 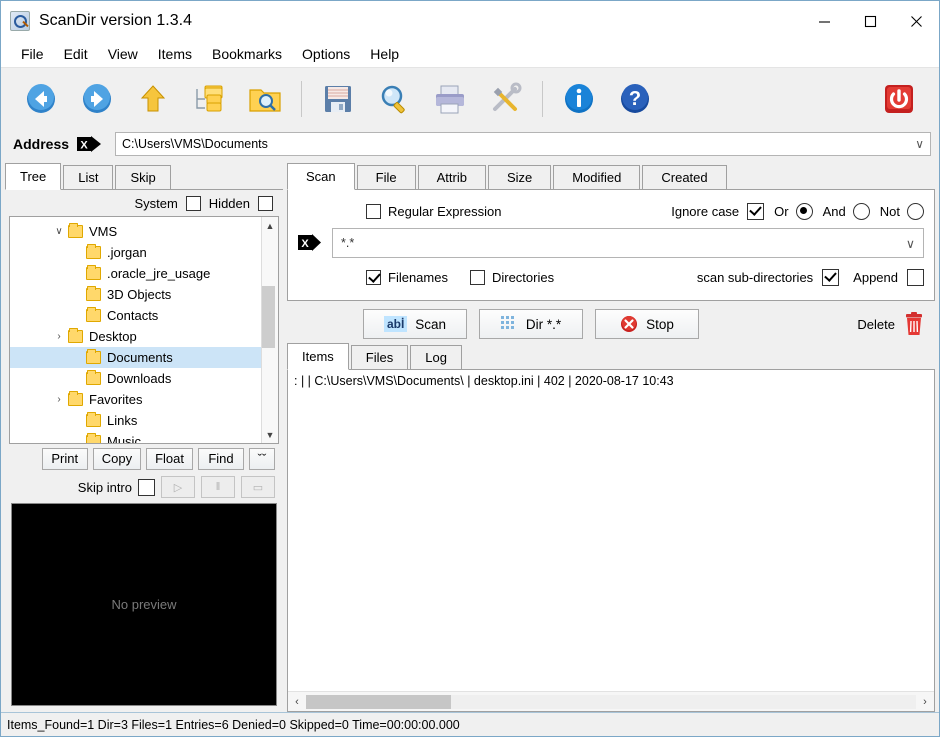 What do you see at coordinates (824, 21) in the screenshot?
I see `minimize-button` at bounding box center [824, 21].